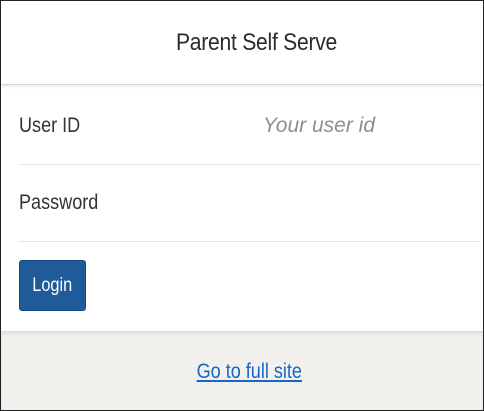 This screenshot has width=484, height=411. What do you see at coordinates (248, 372) in the screenshot?
I see `full-site-link: Go to full site` at bounding box center [248, 372].